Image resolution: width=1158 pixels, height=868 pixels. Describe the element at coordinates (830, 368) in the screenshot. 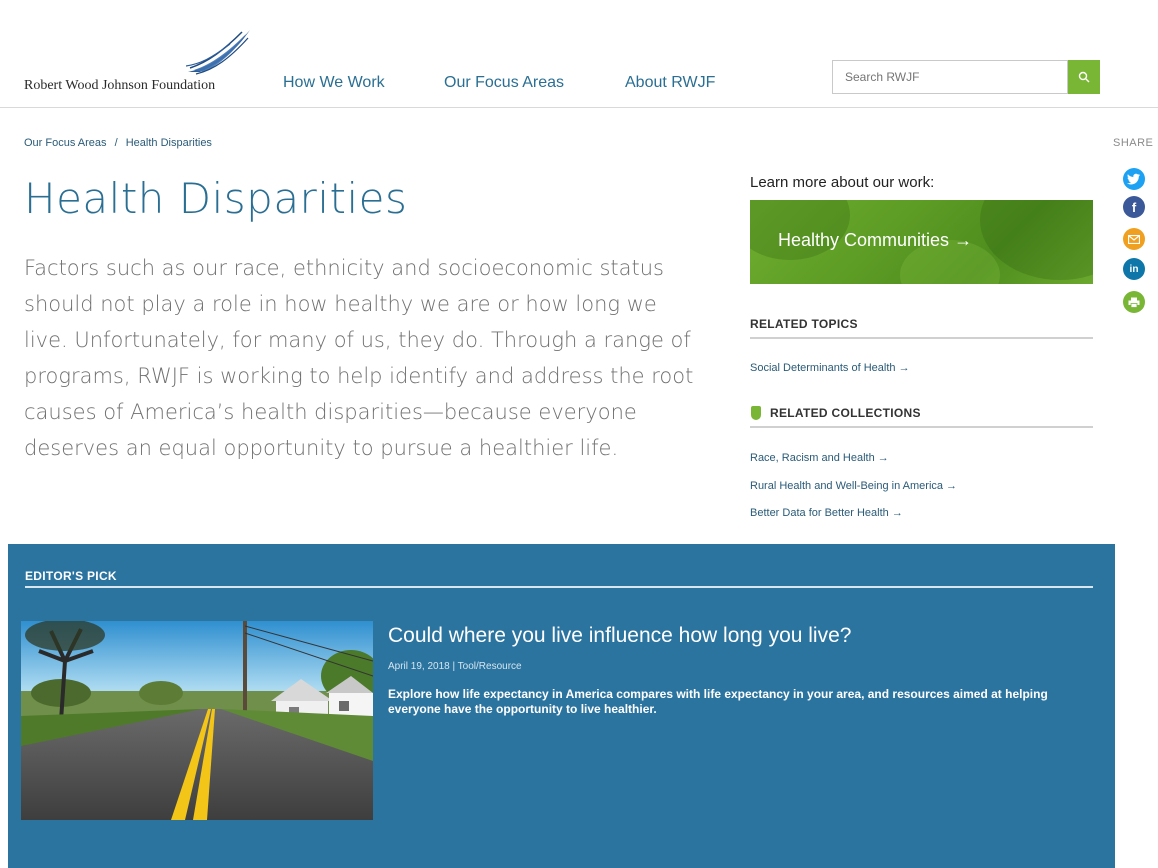

I see `related-topic-link: Social Determinants of Health →` at that location.